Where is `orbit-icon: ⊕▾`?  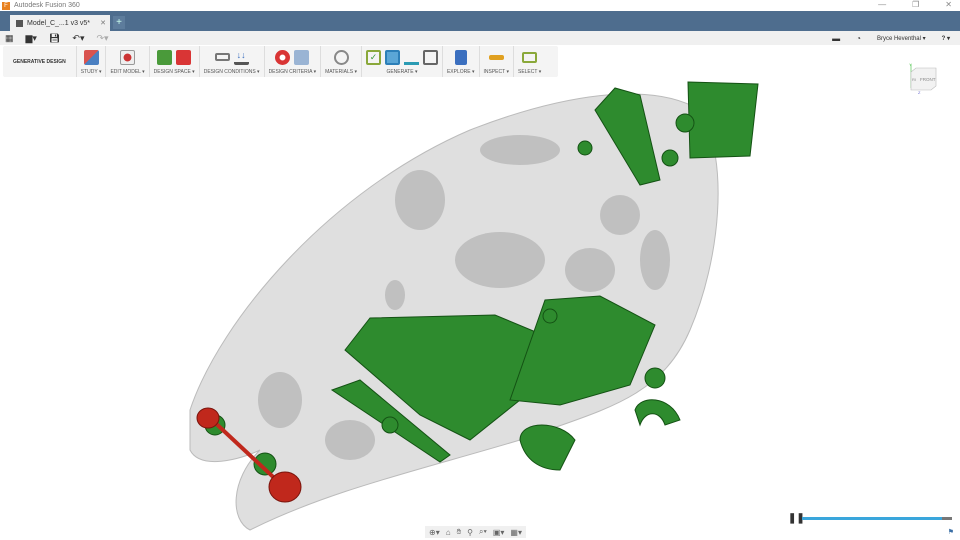 orbit-icon: ⊕▾ is located at coordinates (434, 532).